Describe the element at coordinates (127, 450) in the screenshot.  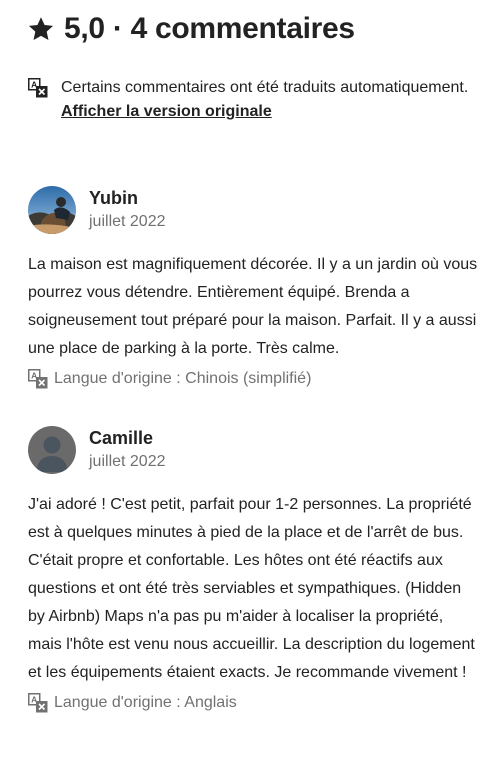
I see `author-meta: Camille juillet 2022` at that location.